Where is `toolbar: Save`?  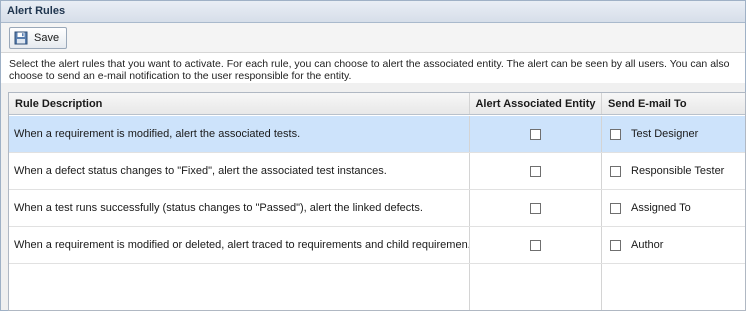
toolbar: Save is located at coordinates (373, 38).